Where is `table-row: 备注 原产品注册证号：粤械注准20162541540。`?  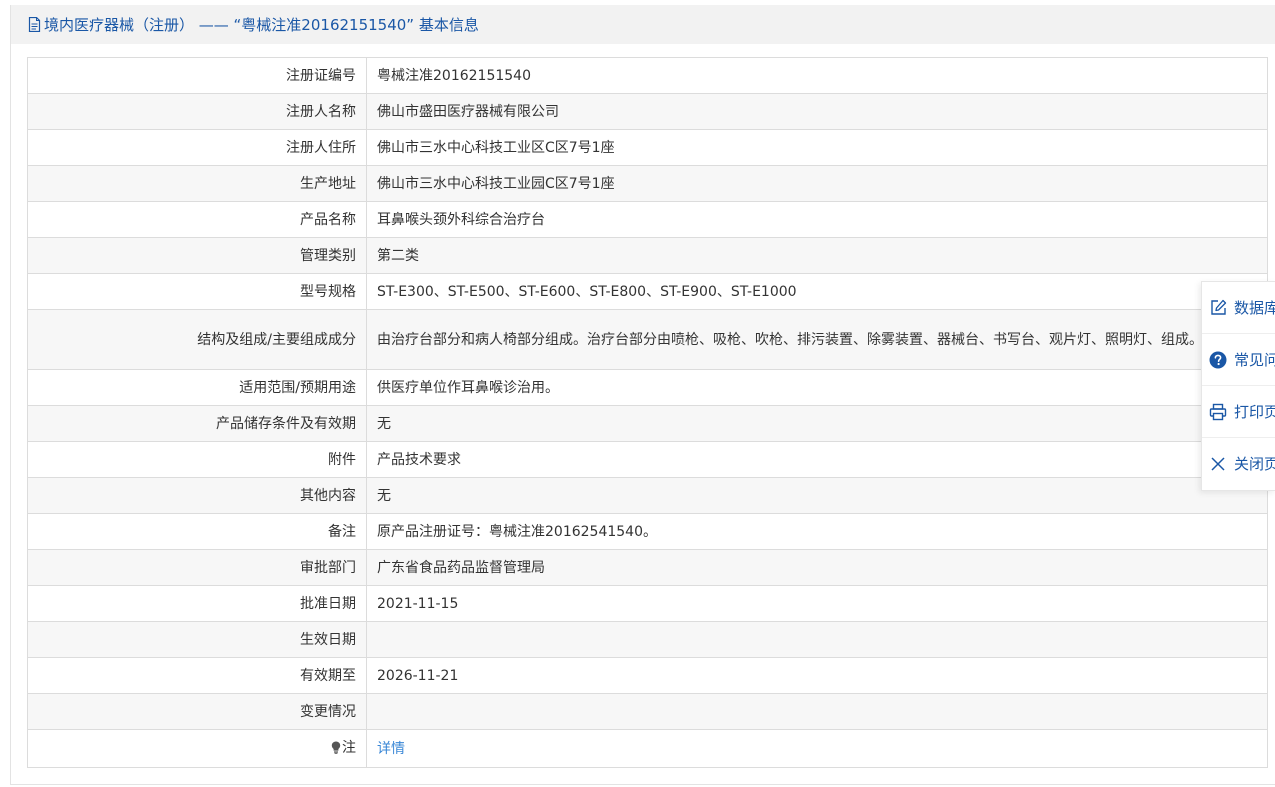 table-row: 备注 原产品注册证号：粤械注准20162541540。 is located at coordinates (647, 531).